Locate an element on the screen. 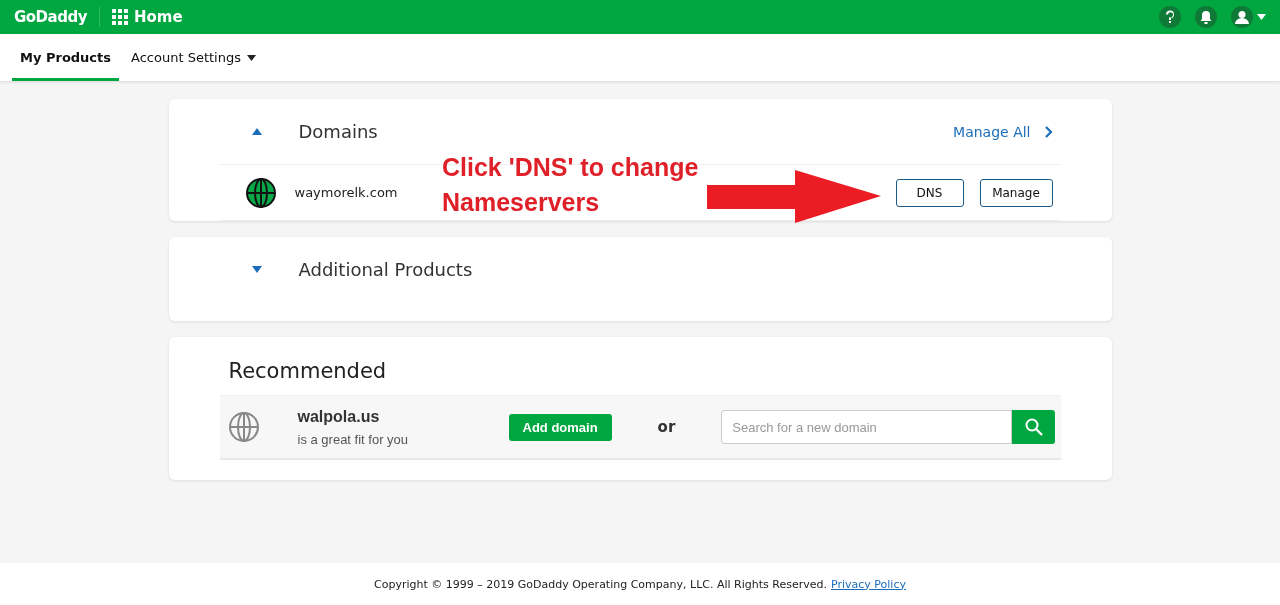  search-button is located at coordinates (1034, 427).